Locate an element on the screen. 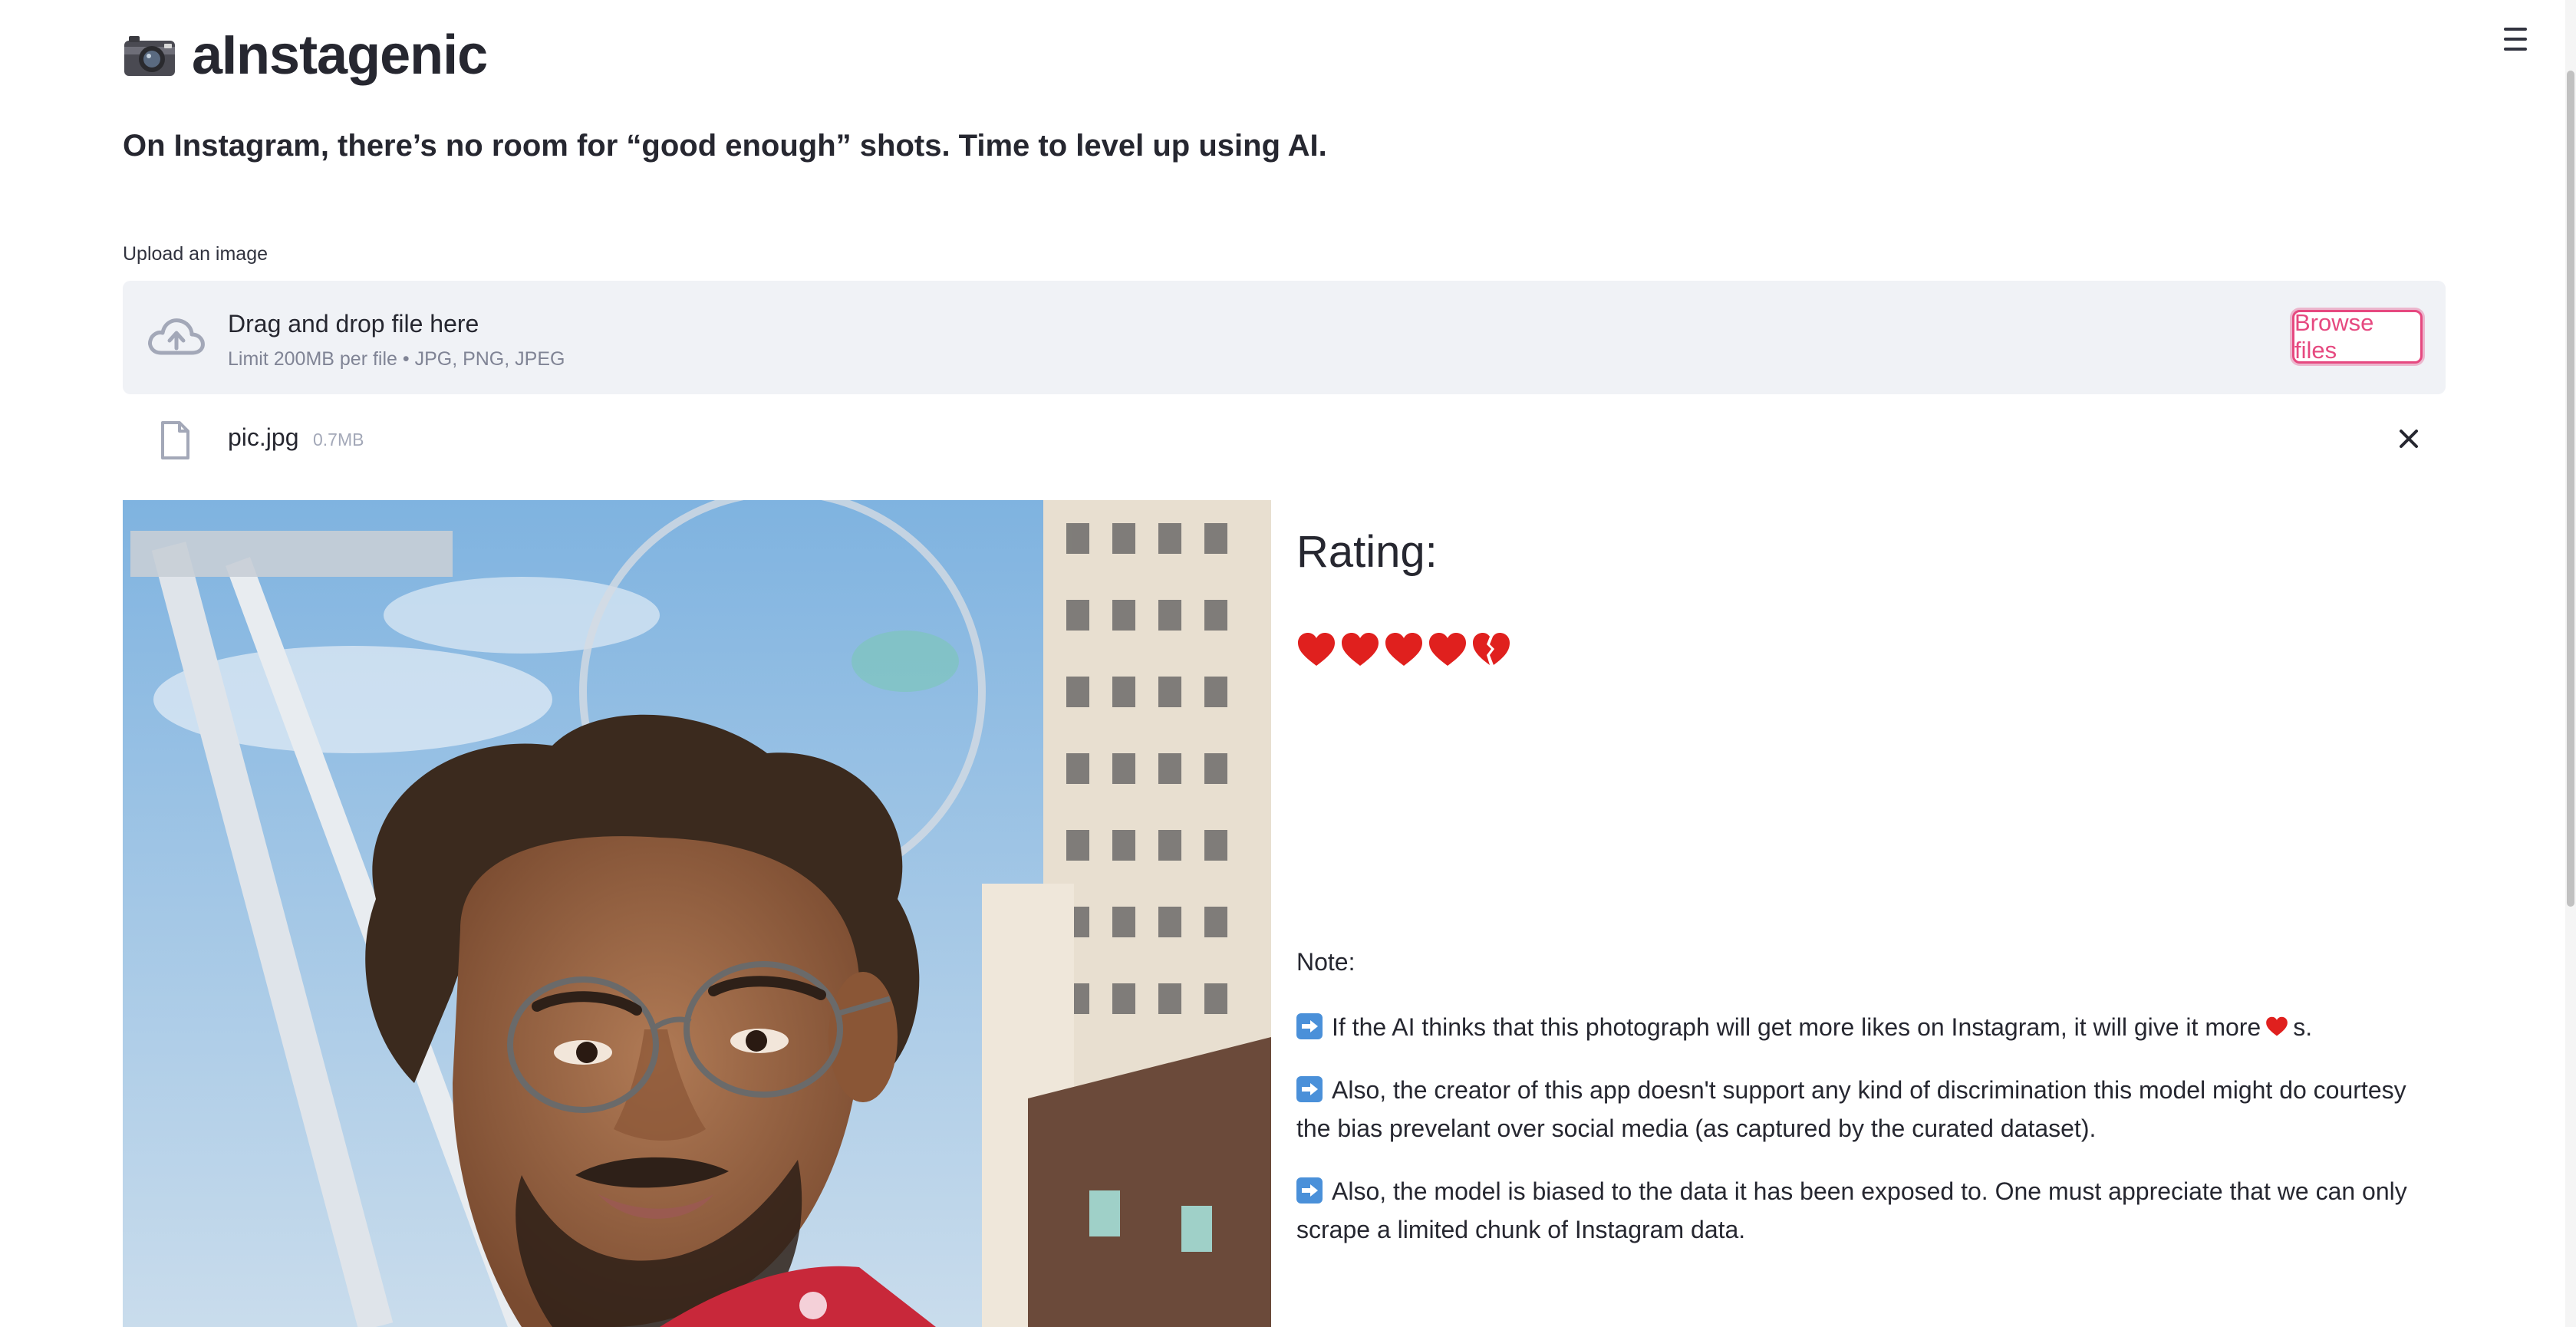  file-size: 0.7MB is located at coordinates (338, 439).